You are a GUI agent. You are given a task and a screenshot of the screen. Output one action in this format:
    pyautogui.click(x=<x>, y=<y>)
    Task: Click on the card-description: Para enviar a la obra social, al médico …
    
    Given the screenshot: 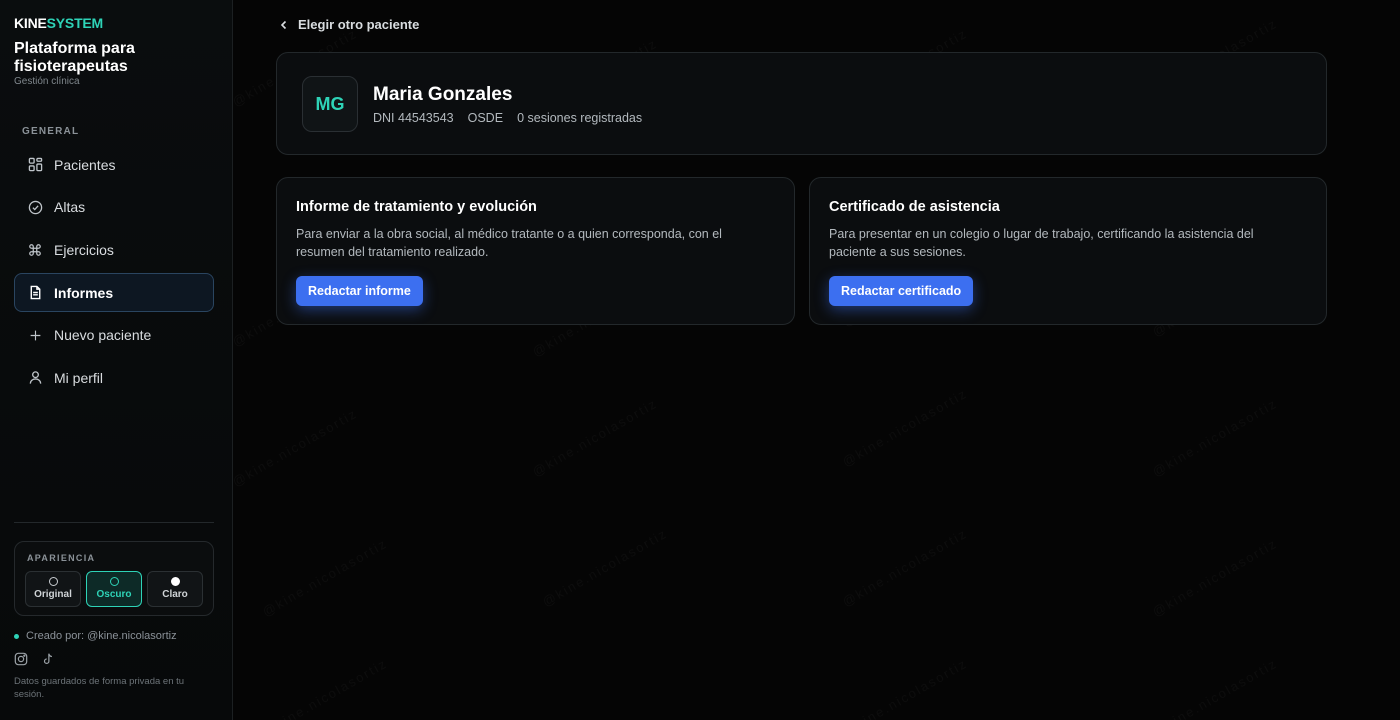 What is the action you would take?
    pyautogui.click(x=509, y=243)
    